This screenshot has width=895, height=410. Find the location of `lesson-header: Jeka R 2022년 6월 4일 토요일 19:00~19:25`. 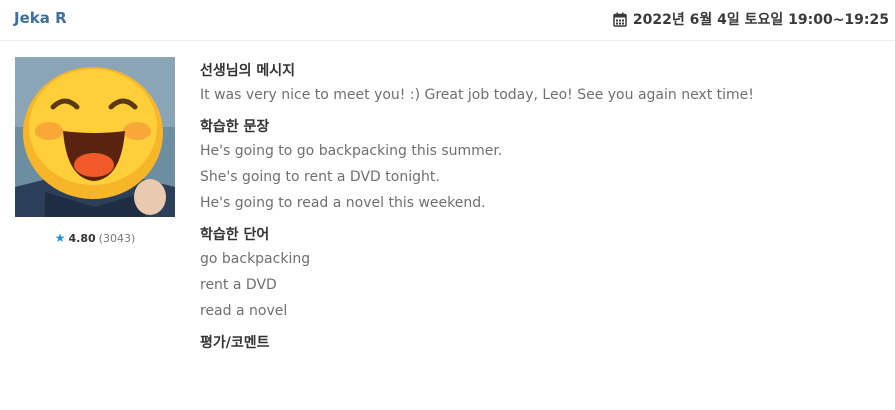

lesson-header: Jeka R 2022년 6월 4일 토요일 19:00~19:25 is located at coordinates (447, 20).